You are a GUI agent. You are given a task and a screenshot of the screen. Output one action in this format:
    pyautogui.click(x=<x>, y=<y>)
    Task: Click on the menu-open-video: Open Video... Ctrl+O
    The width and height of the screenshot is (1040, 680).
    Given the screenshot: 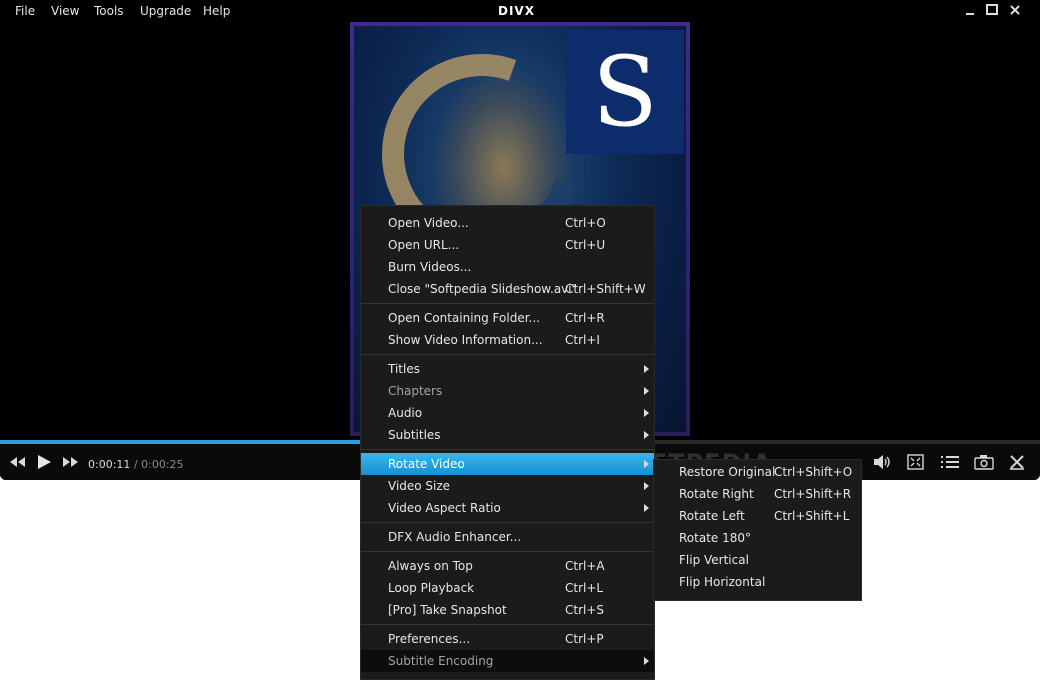 What is the action you would take?
    pyautogui.click(x=507, y=223)
    